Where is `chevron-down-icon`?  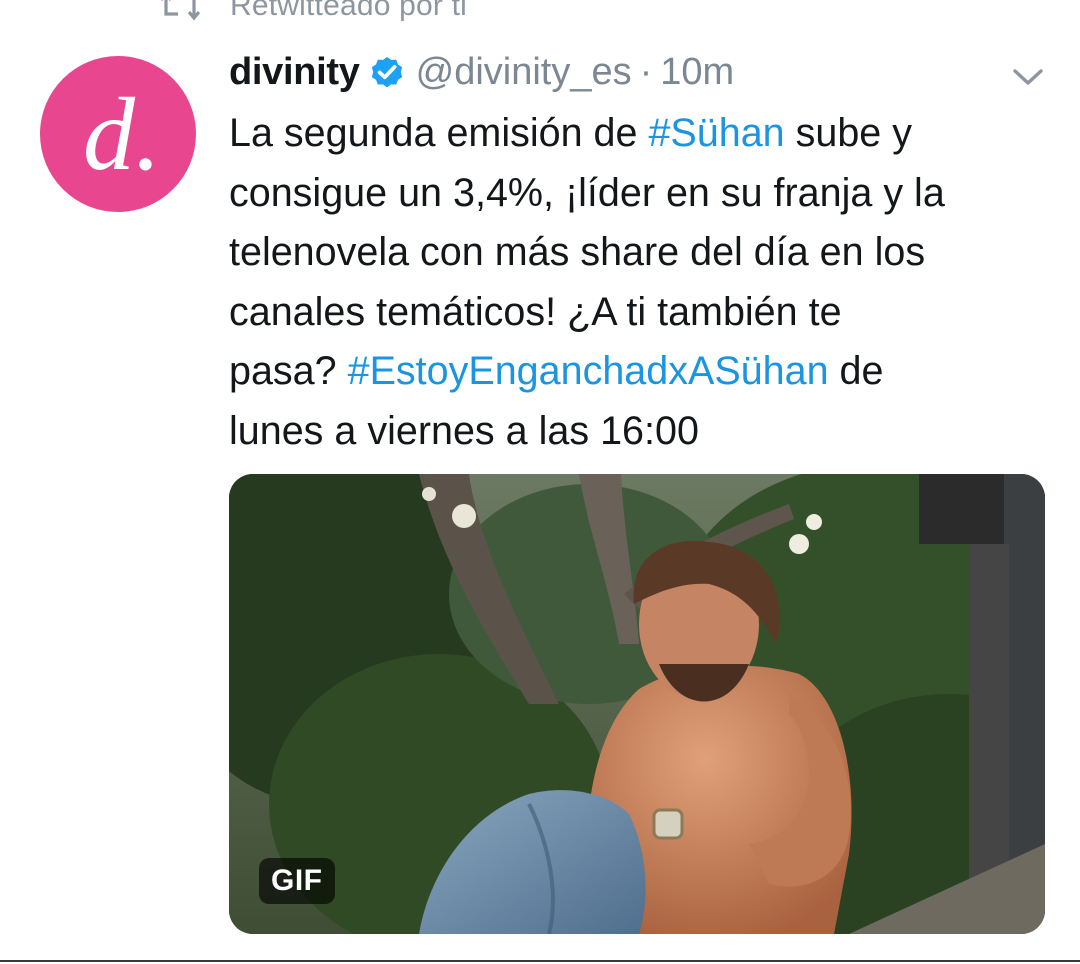
chevron-down-icon is located at coordinates (1028, 77).